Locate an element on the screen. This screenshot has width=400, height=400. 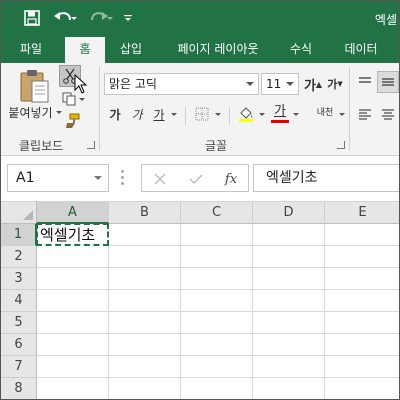
column-header-e: E is located at coordinates (362, 213).